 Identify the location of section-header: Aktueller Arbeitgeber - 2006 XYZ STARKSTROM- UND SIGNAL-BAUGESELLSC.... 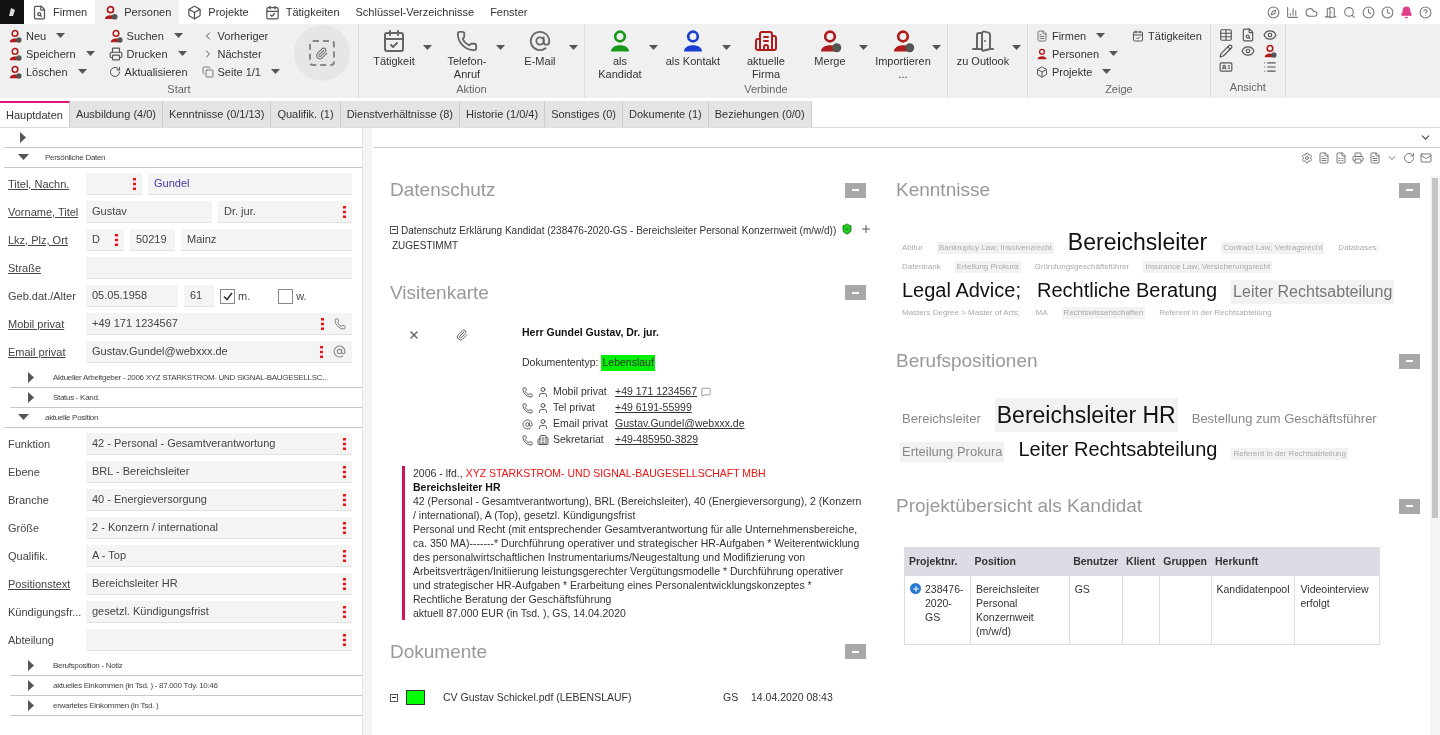
(186, 378).